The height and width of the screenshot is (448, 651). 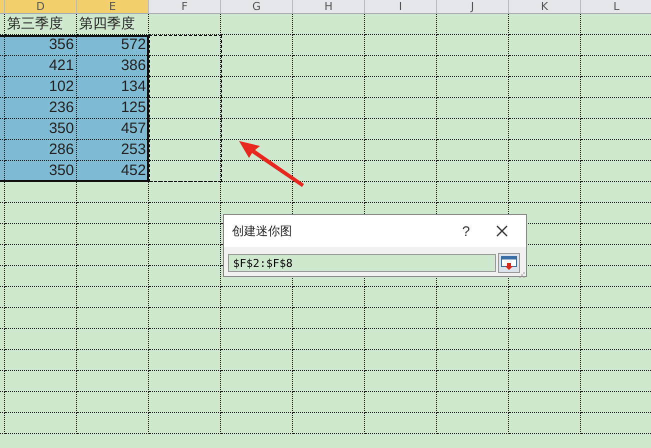 What do you see at coordinates (113, 7) in the screenshot?
I see `column-header: E` at bounding box center [113, 7].